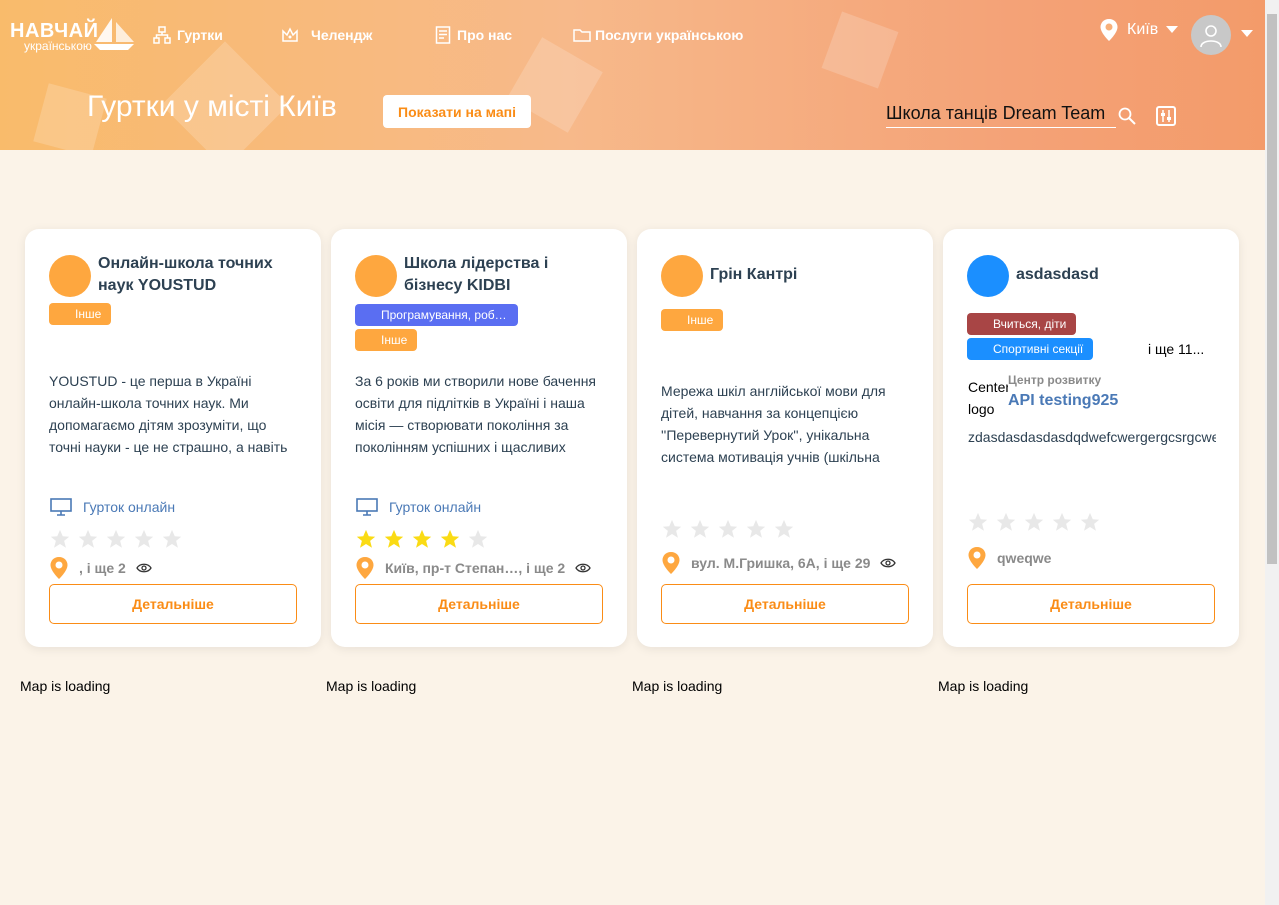 This screenshot has width=1279, height=905. What do you see at coordinates (988, 398) in the screenshot?
I see `center-logo-image: Center logo` at bounding box center [988, 398].